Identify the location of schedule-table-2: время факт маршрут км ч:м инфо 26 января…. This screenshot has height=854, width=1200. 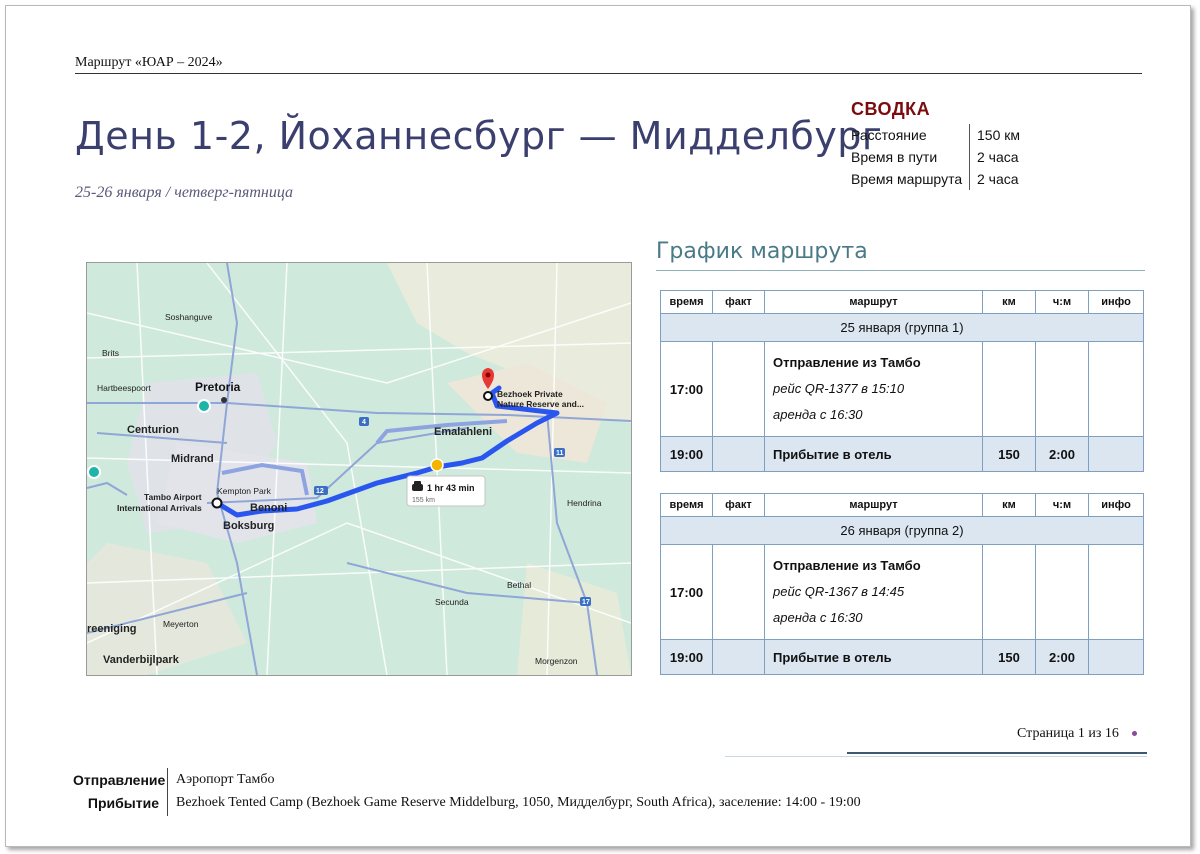
(902, 584).